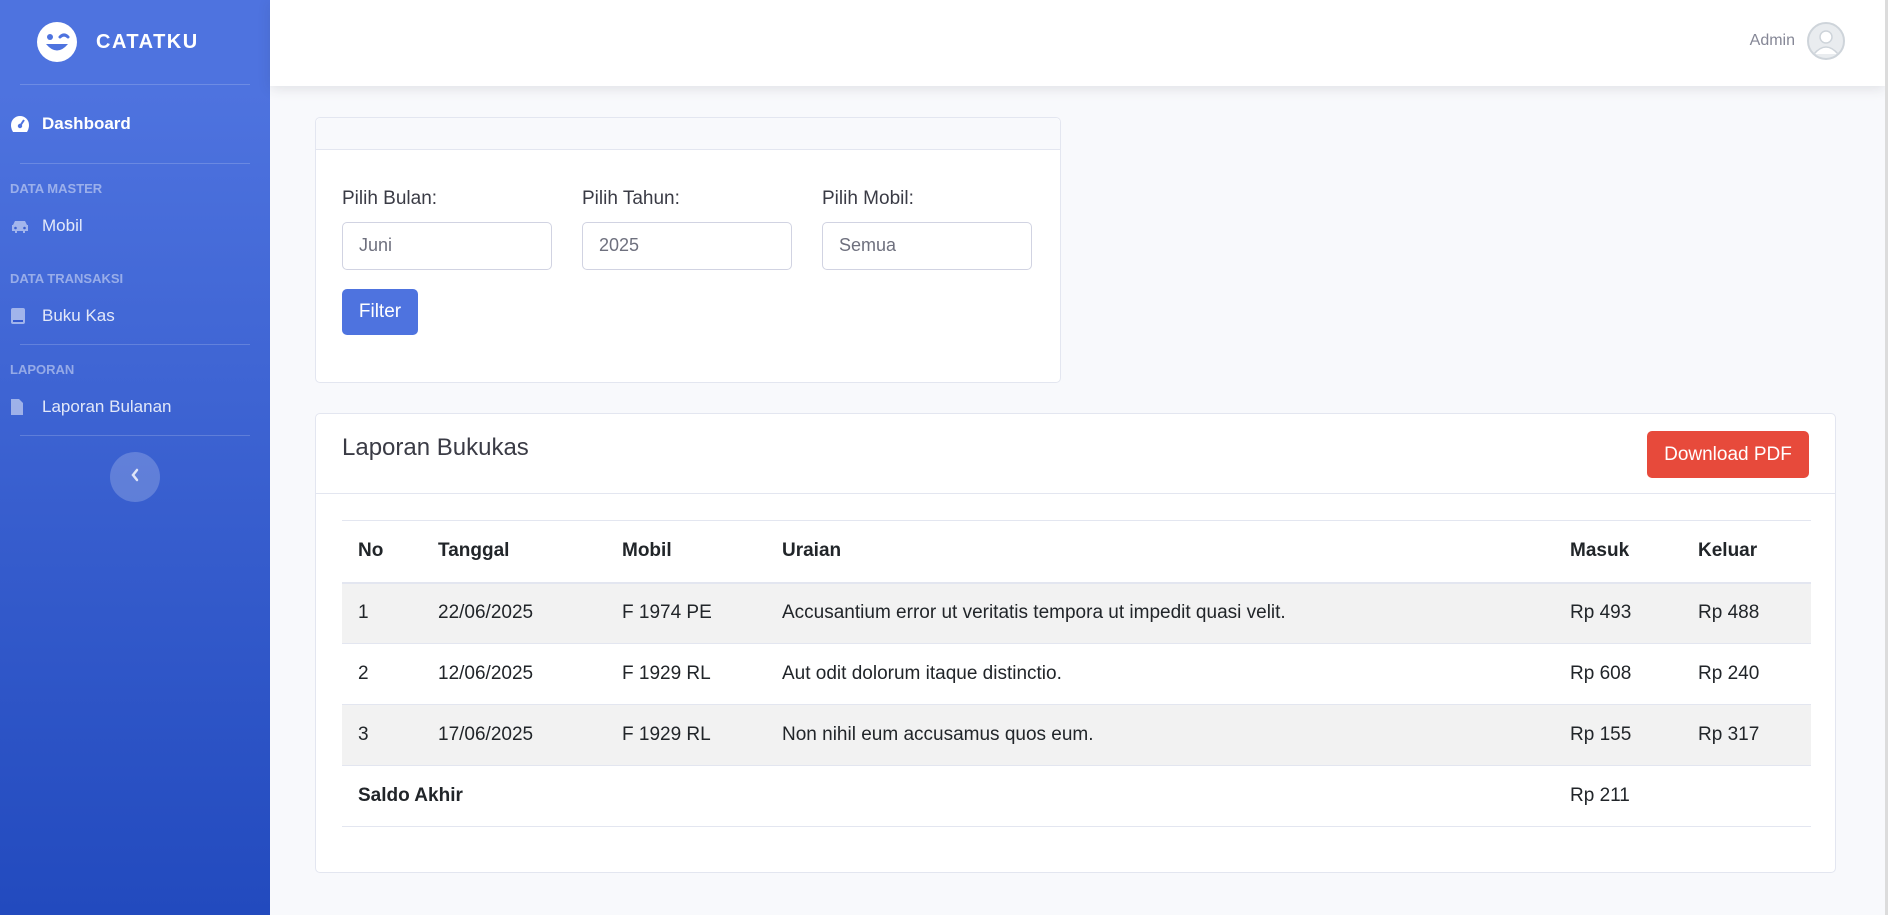 The image size is (1888, 915). I want to click on cell-masuk: Rp 608, so click(1618, 674).